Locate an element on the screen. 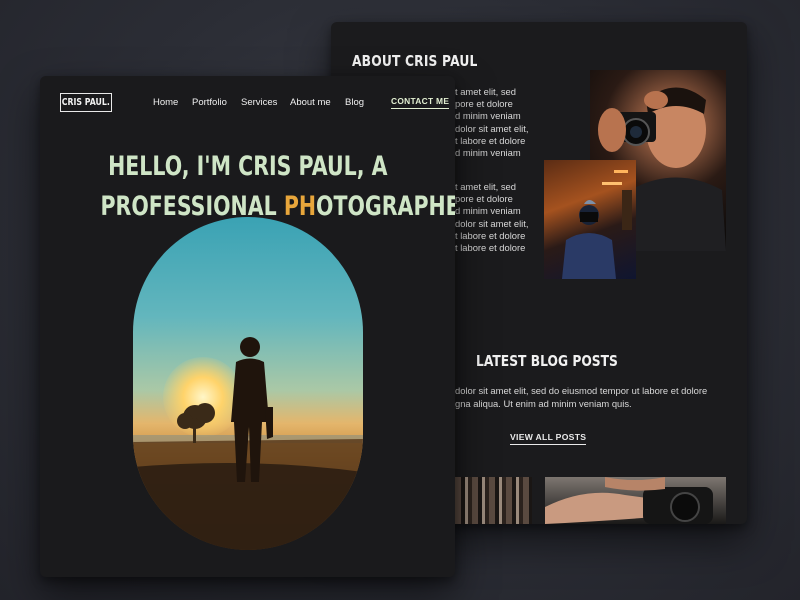  view-all-posts-link: VIEW ALL POSTS is located at coordinates (548, 438).